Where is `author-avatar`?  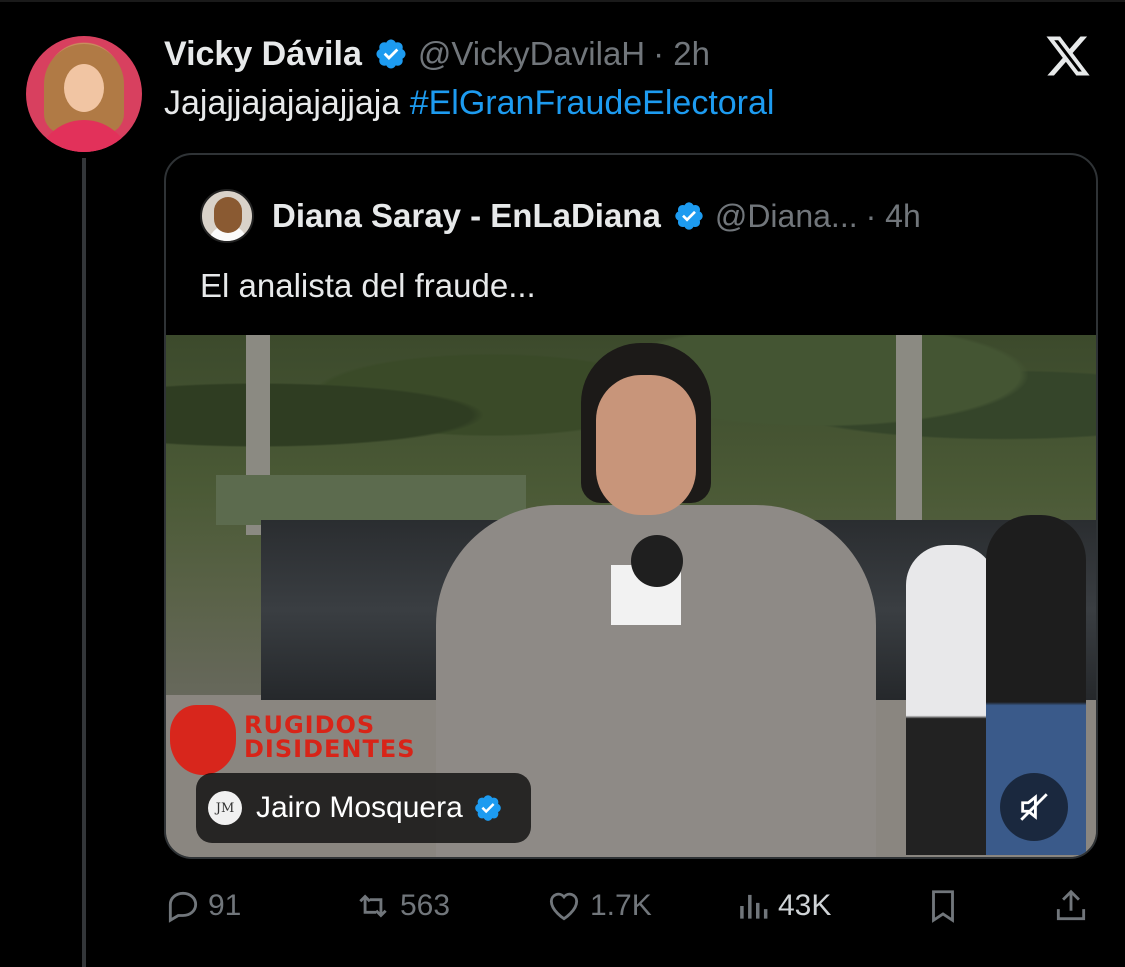 author-avatar is located at coordinates (84, 94).